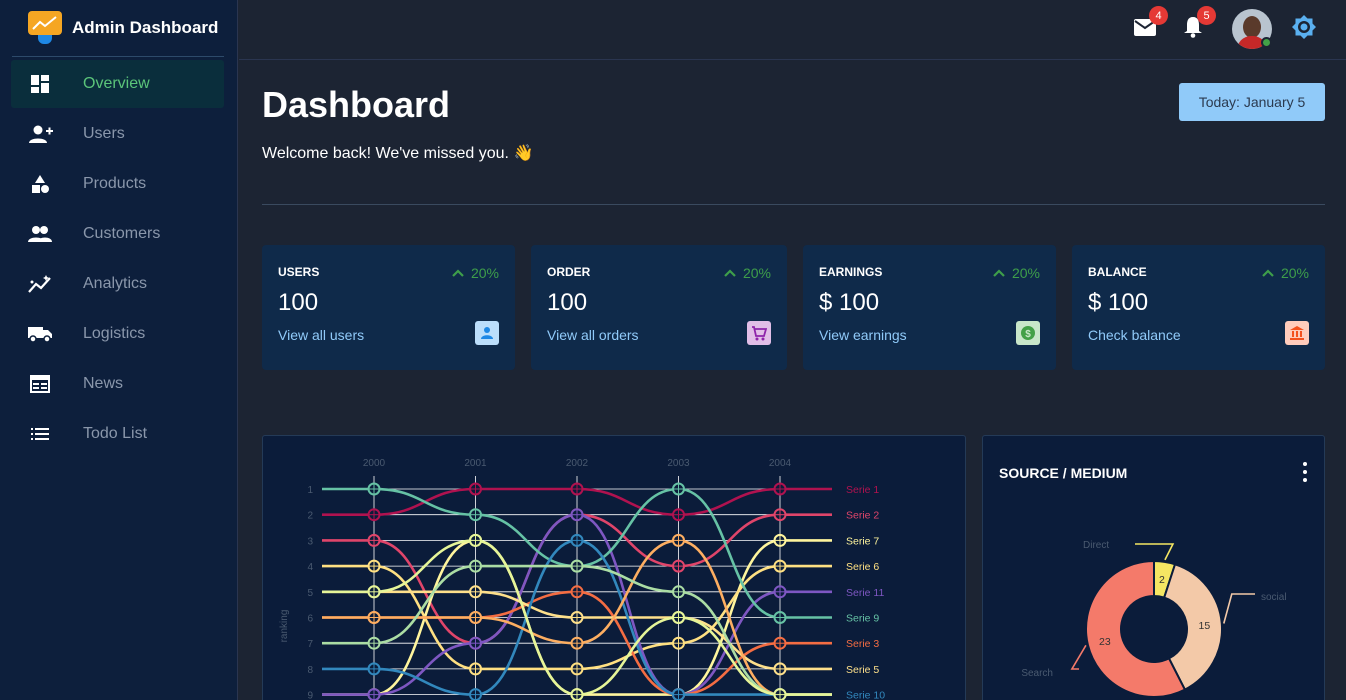  What do you see at coordinates (1096, 545) in the screenshot?
I see `slice-name-label: Direct` at bounding box center [1096, 545].